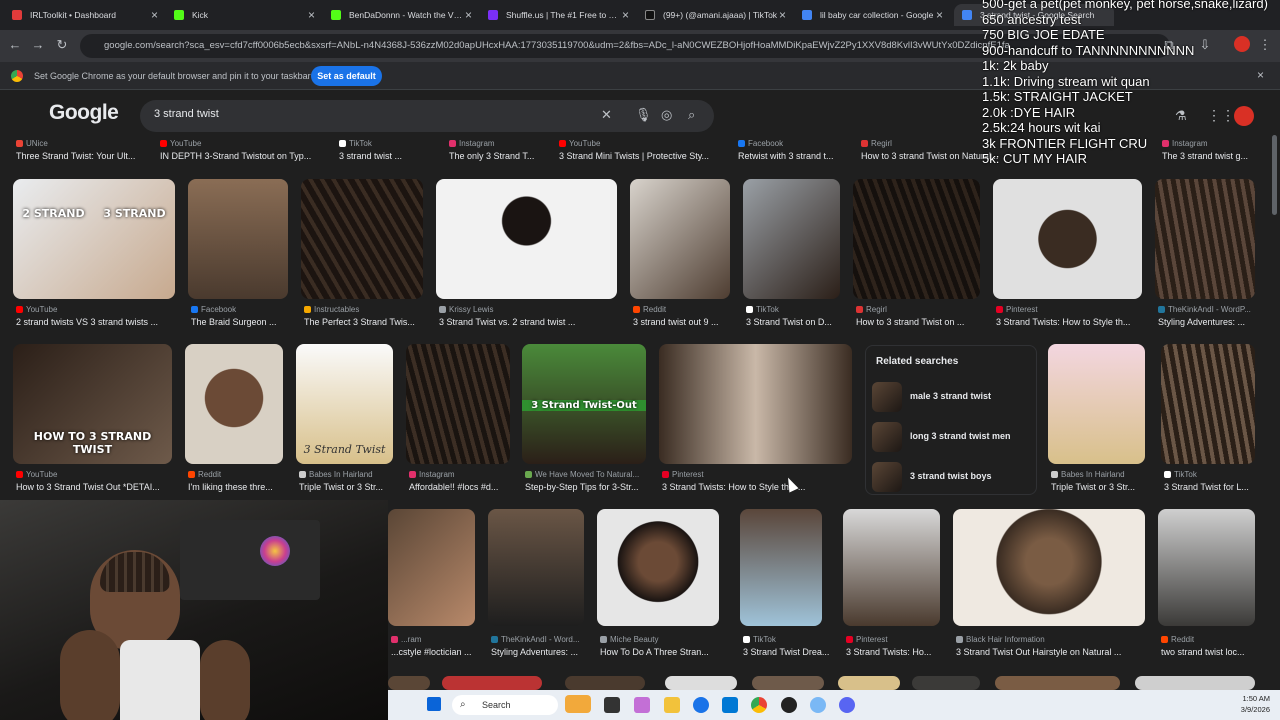  I want to click on result-source: UNice, so click(86, 143).